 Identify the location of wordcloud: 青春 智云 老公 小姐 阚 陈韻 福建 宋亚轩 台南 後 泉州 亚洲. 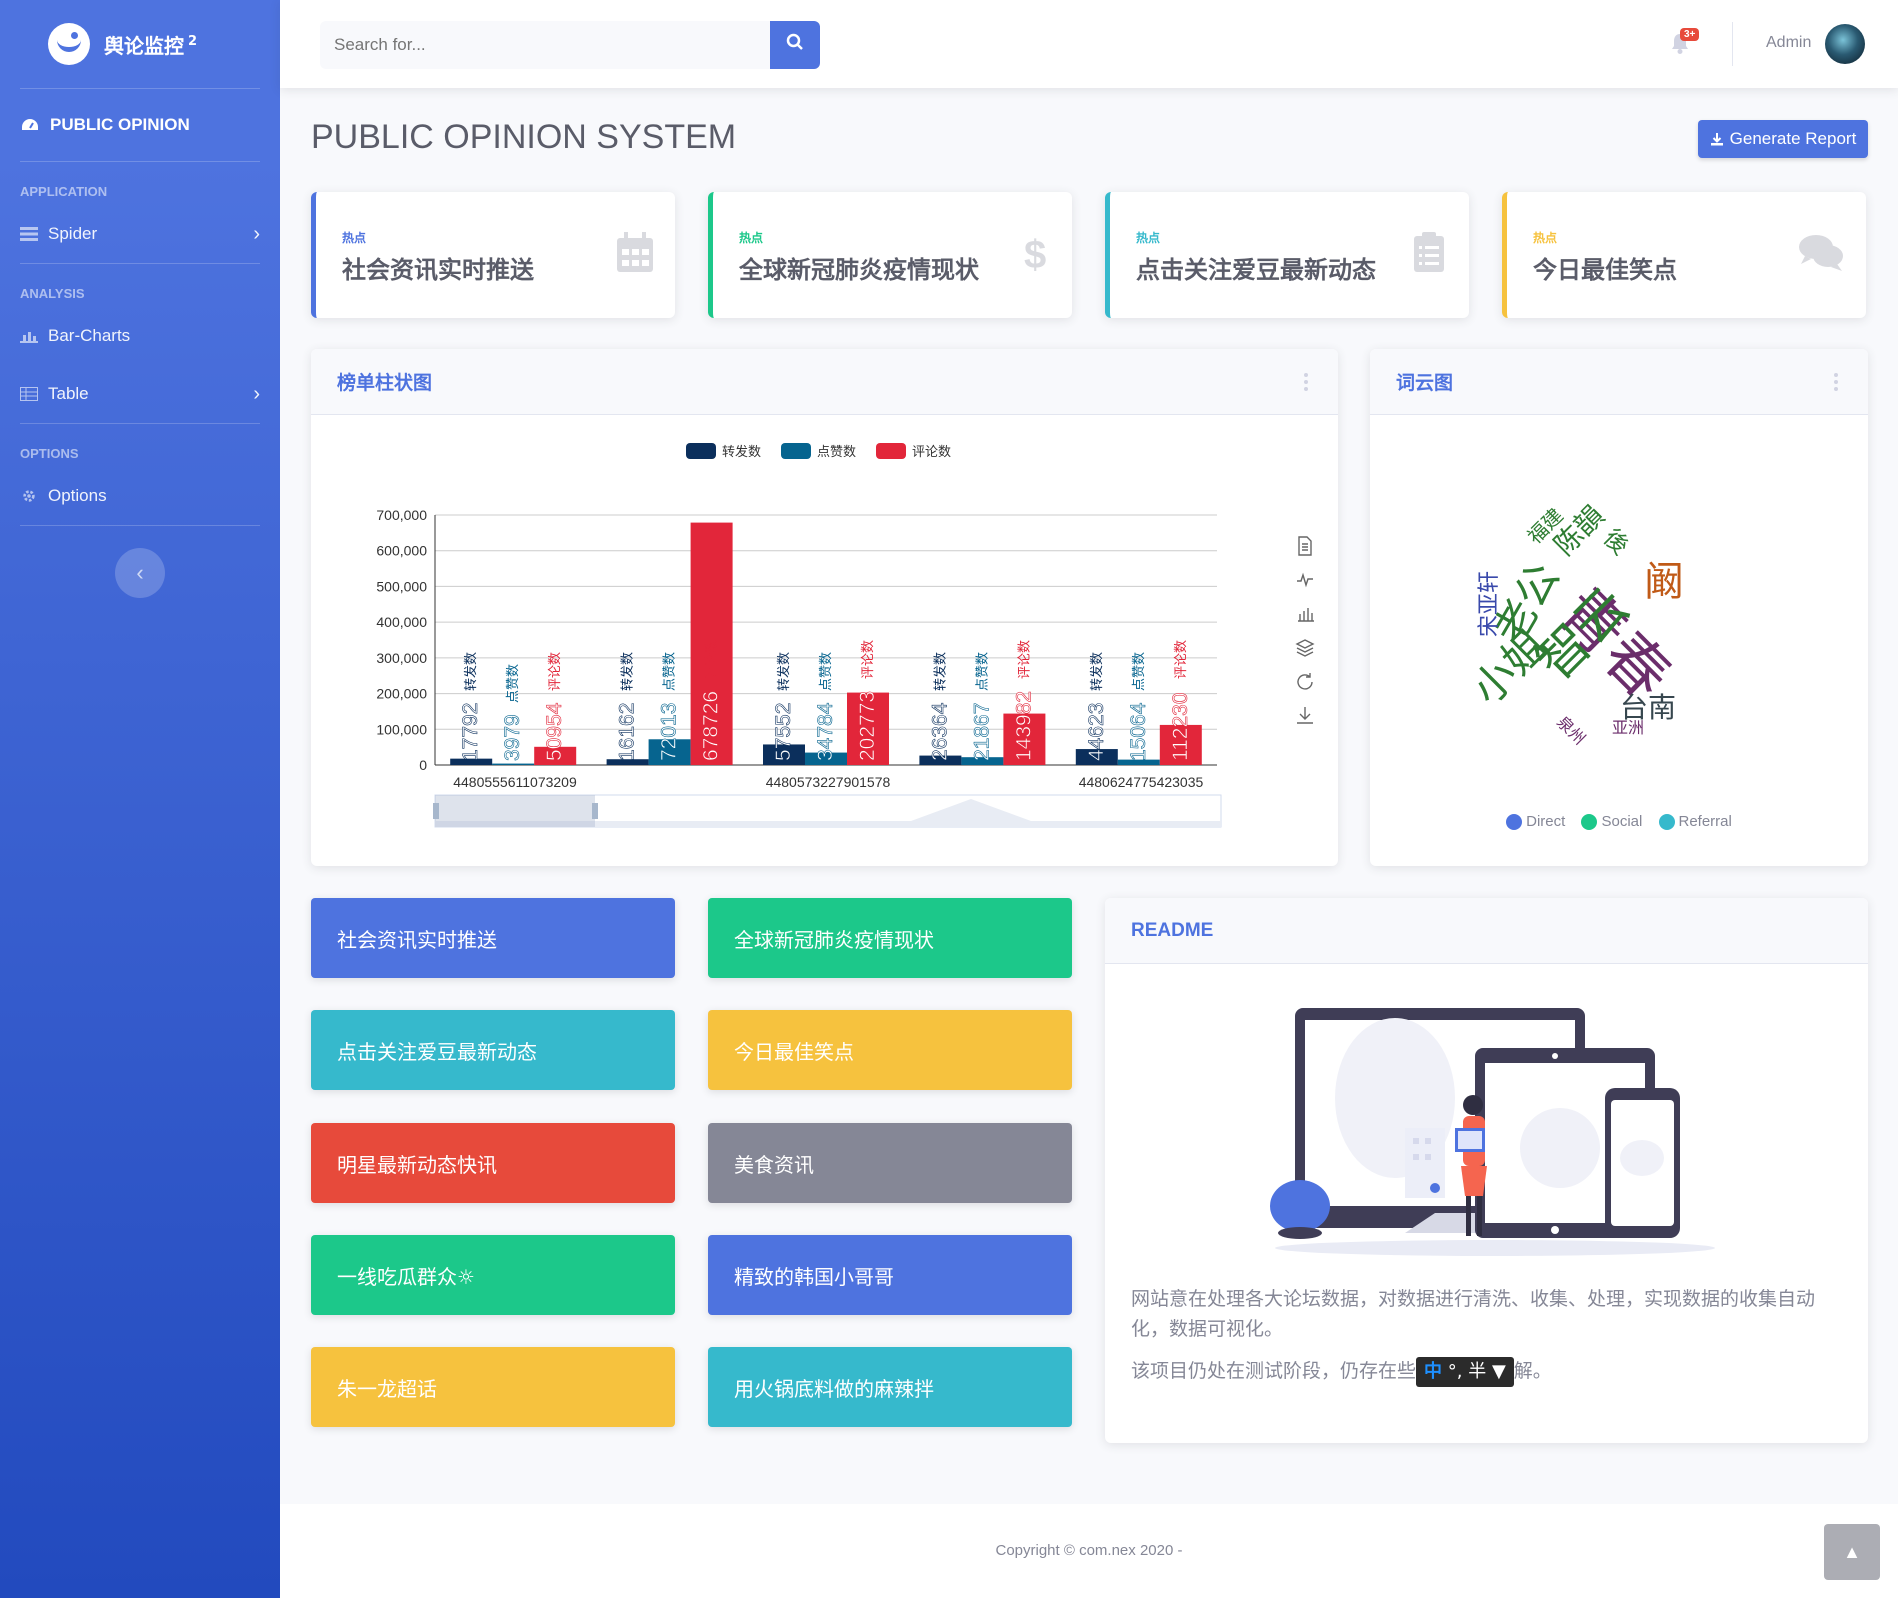
(1573, 624).